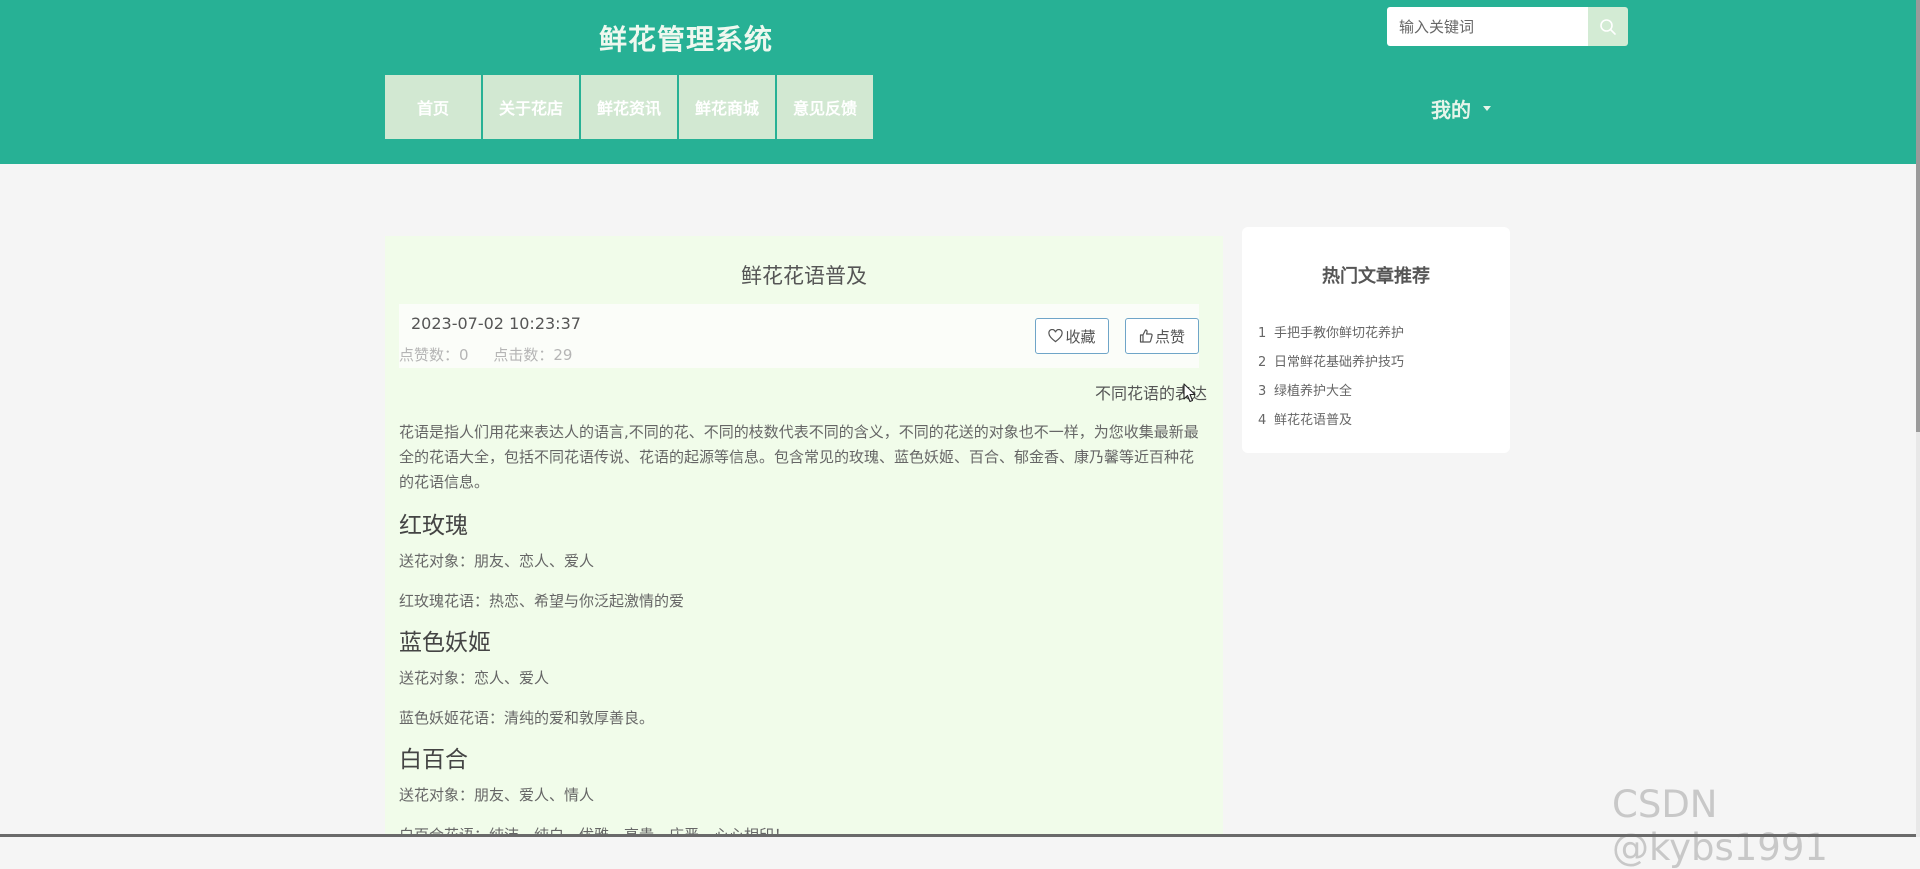 The width and height of the screenshot is (1920, 869). I want to click on hot-article-item: 3 绿植养护大全, so click(1331, 394).